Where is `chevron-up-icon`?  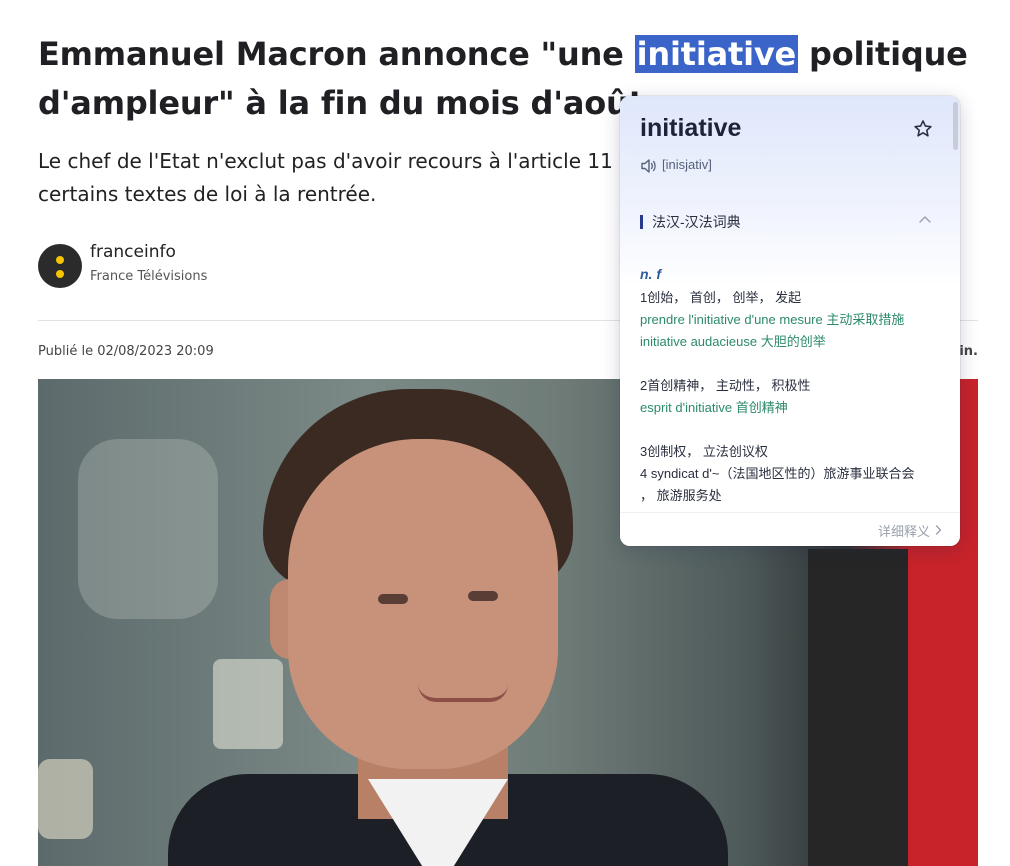
chevron-up-icon is located at coordinates (925, 219).